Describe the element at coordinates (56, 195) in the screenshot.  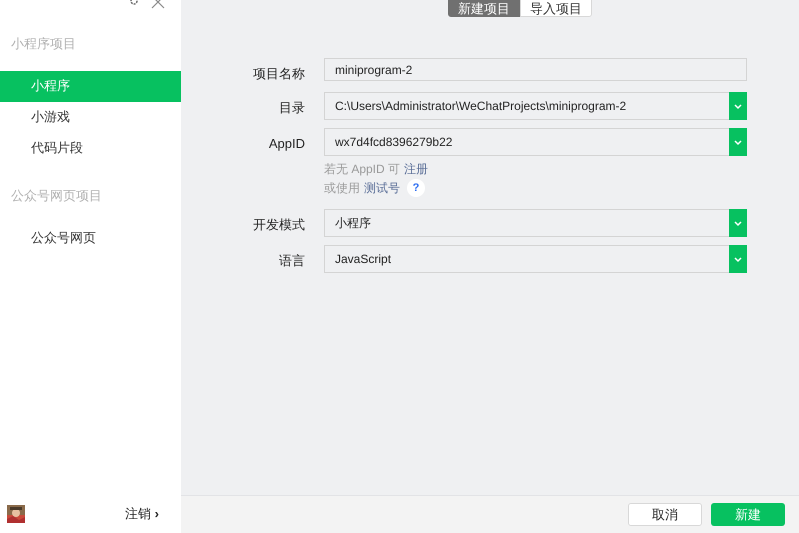
I see `section-heading: 公众号网页项目` at that location.